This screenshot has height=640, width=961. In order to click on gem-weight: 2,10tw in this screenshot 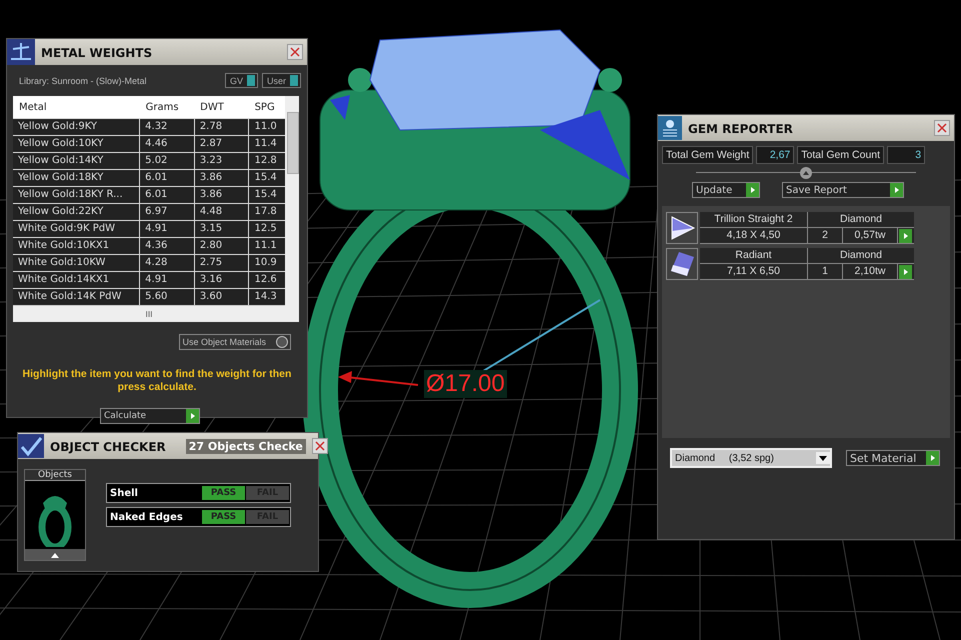, I will do `click(870, 271)`.